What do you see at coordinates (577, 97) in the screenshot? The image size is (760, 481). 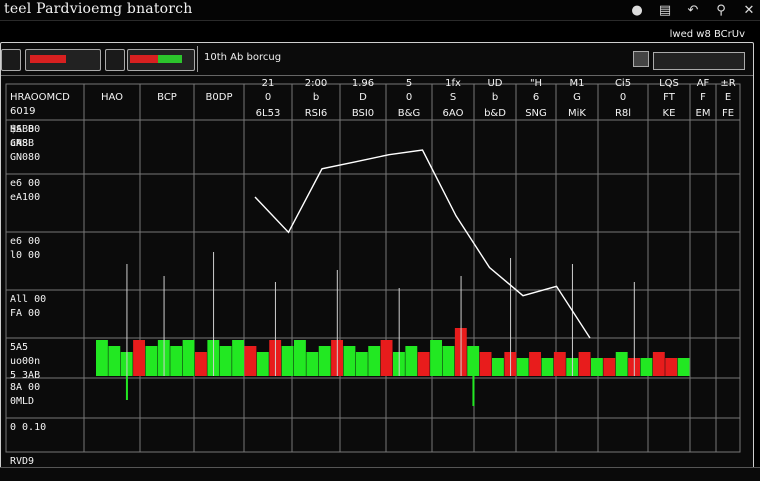 I see `column-header-mid: G` at bounding box center [577, 97].